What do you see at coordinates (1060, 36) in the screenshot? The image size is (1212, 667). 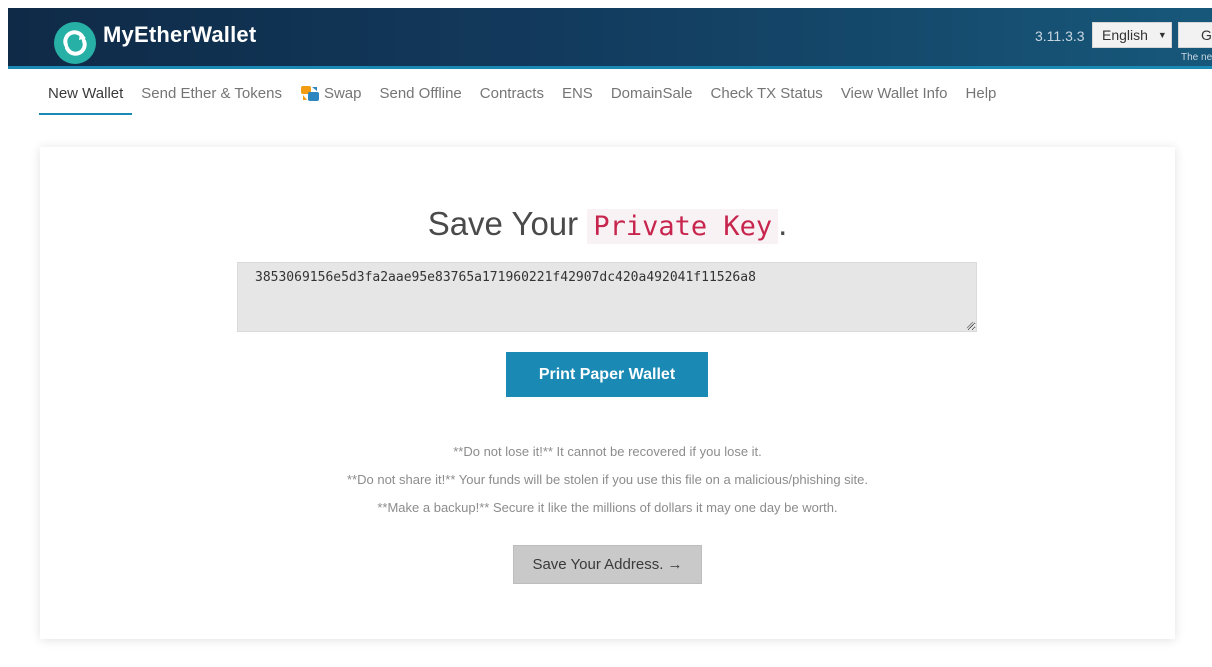 I see `version-label: 3.11.3.3` at bounding box center [1060, 36].